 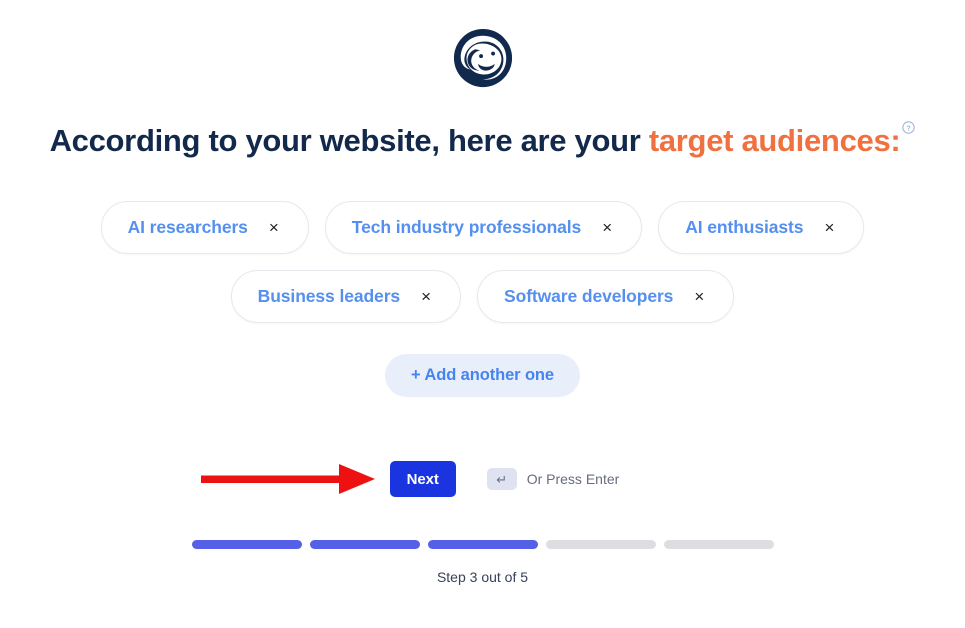 What do you see at coordinates (329, 296) in the screenshot?
I see `audience-tag-label: Business leaders` at bounding box center [329, 296].